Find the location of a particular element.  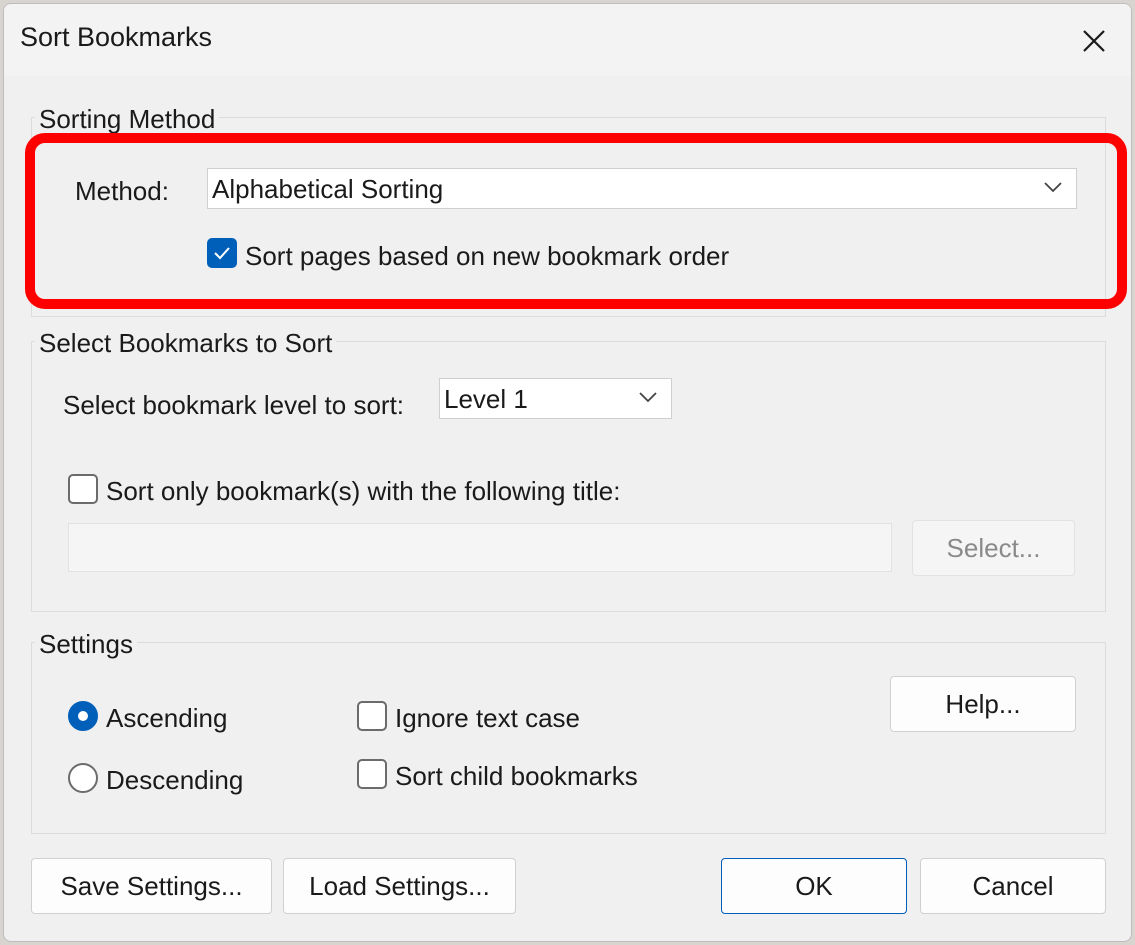

close-button is located at coordinates (1094, 41).